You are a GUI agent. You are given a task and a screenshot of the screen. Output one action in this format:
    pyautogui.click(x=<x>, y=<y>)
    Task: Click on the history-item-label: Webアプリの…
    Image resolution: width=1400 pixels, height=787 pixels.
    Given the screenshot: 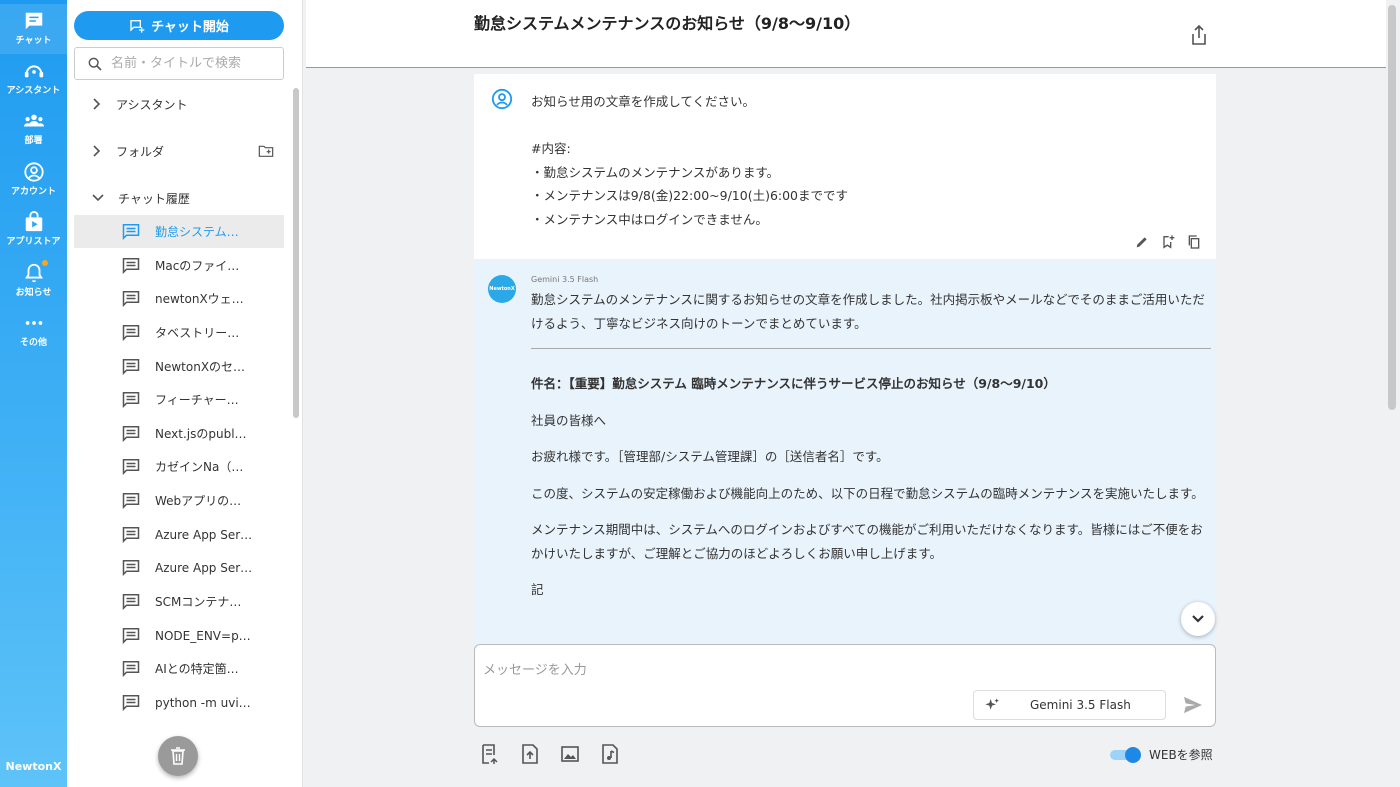 What is the action you would take?
    pyautogui.click(x=198, y=501)
    